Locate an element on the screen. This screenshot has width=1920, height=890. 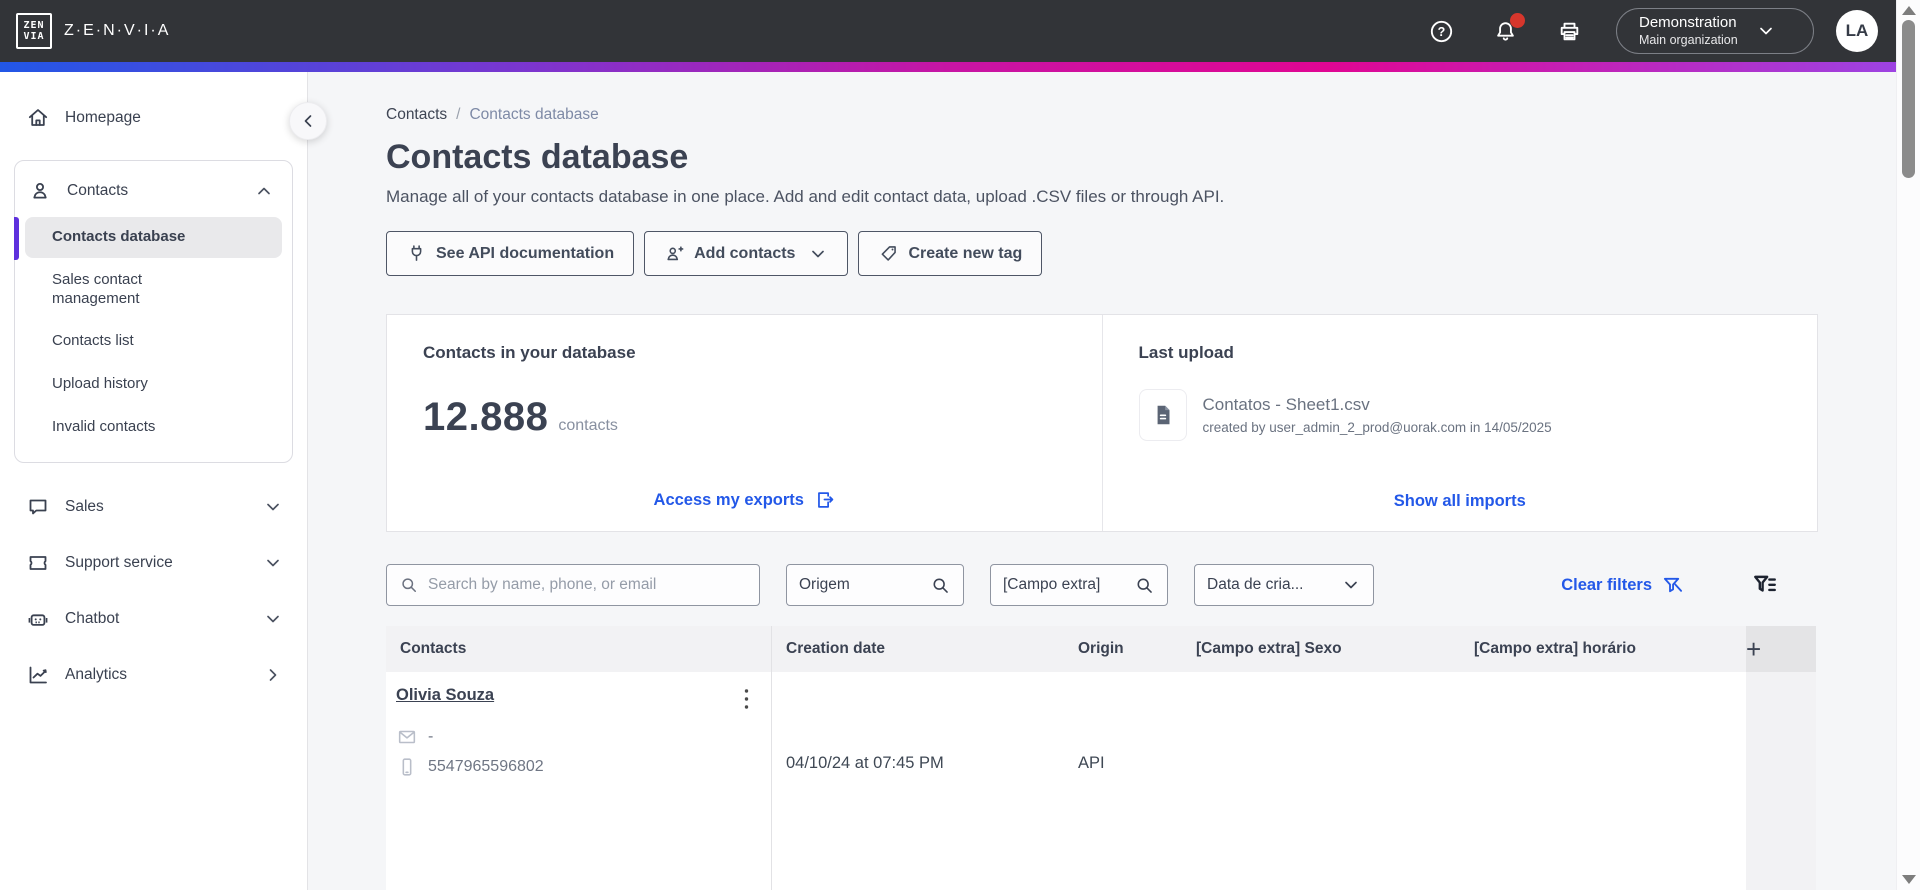
sidebar-item-homepage: Homepage is located at coordinates (153, 118).